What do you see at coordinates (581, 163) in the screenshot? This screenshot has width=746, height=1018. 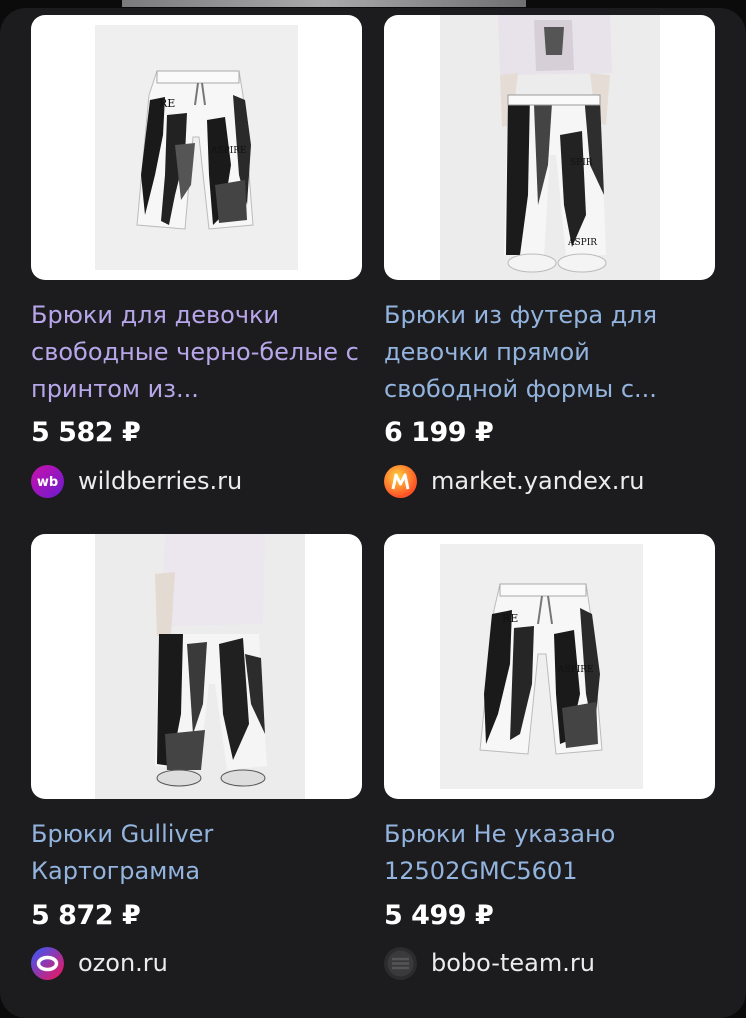 I see `svg-text: SPIR` at bounding box center [581, 163].